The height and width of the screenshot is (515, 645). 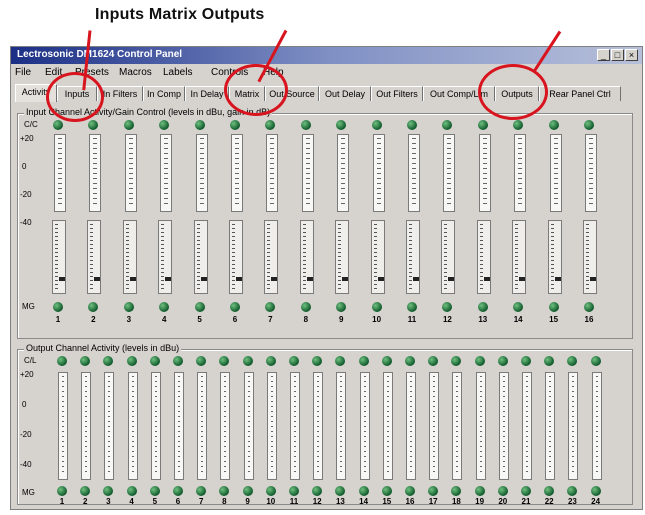 I want to click on tab-out-delay: Out Delay, so click(x=345, y=93).